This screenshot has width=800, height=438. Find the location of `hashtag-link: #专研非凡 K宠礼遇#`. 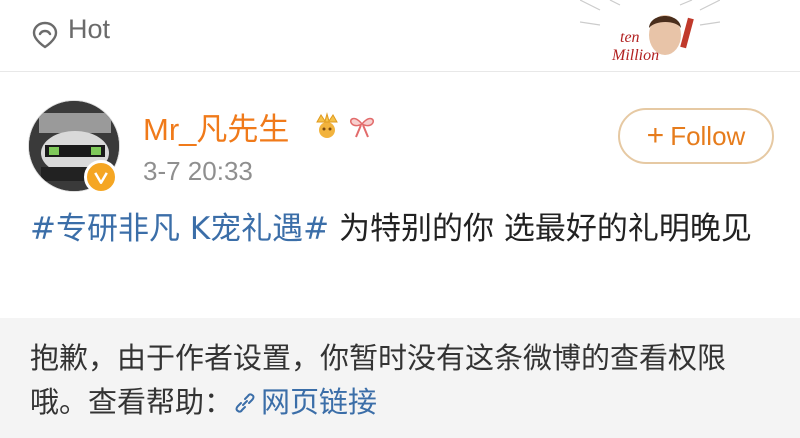

hashtag-link: #专研非凡 K宠礼遇# is located at coordinates (179, 229).